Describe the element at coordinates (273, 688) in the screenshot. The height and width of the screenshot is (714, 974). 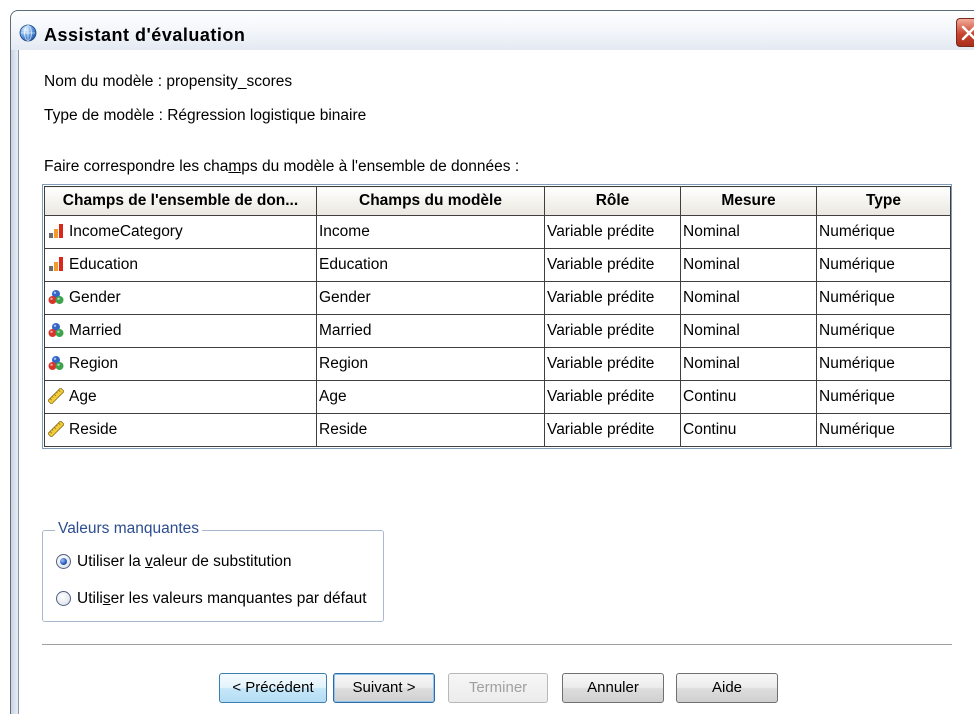
I see `back-button: < Précédent` at that location.